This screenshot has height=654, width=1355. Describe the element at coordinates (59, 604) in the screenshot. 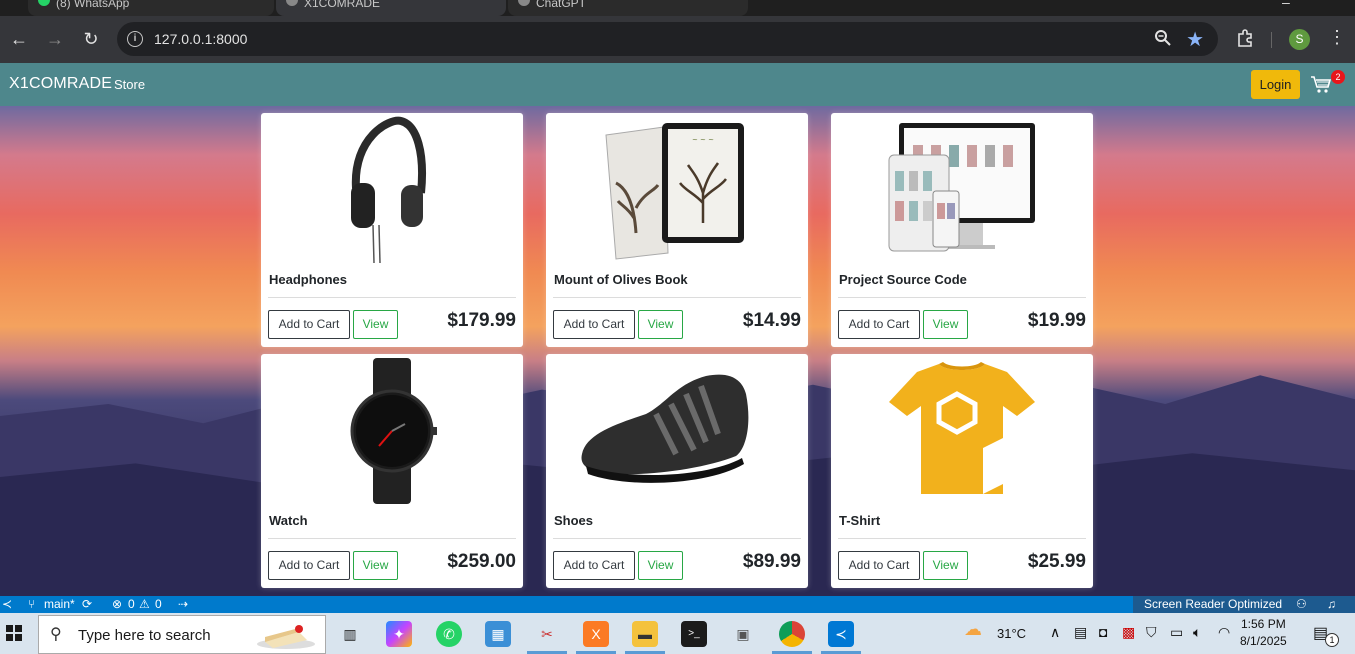

I see `branch-name: main*` at that location.